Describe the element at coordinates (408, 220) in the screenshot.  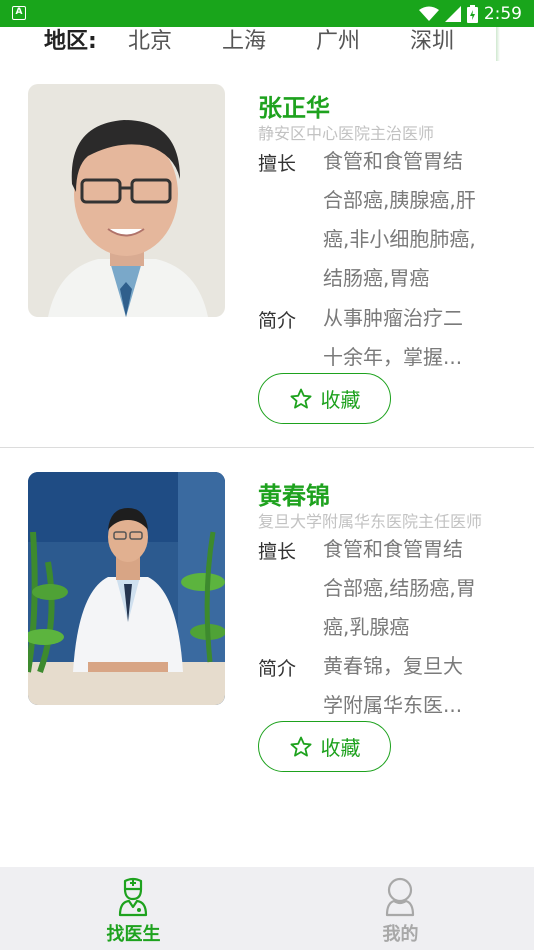
I see `specialty-text: 食管和食管胃结 合部癌,胰腺癌,肝 癌,非小细胞肺癌, 结肠癌,胃癌` at that location.